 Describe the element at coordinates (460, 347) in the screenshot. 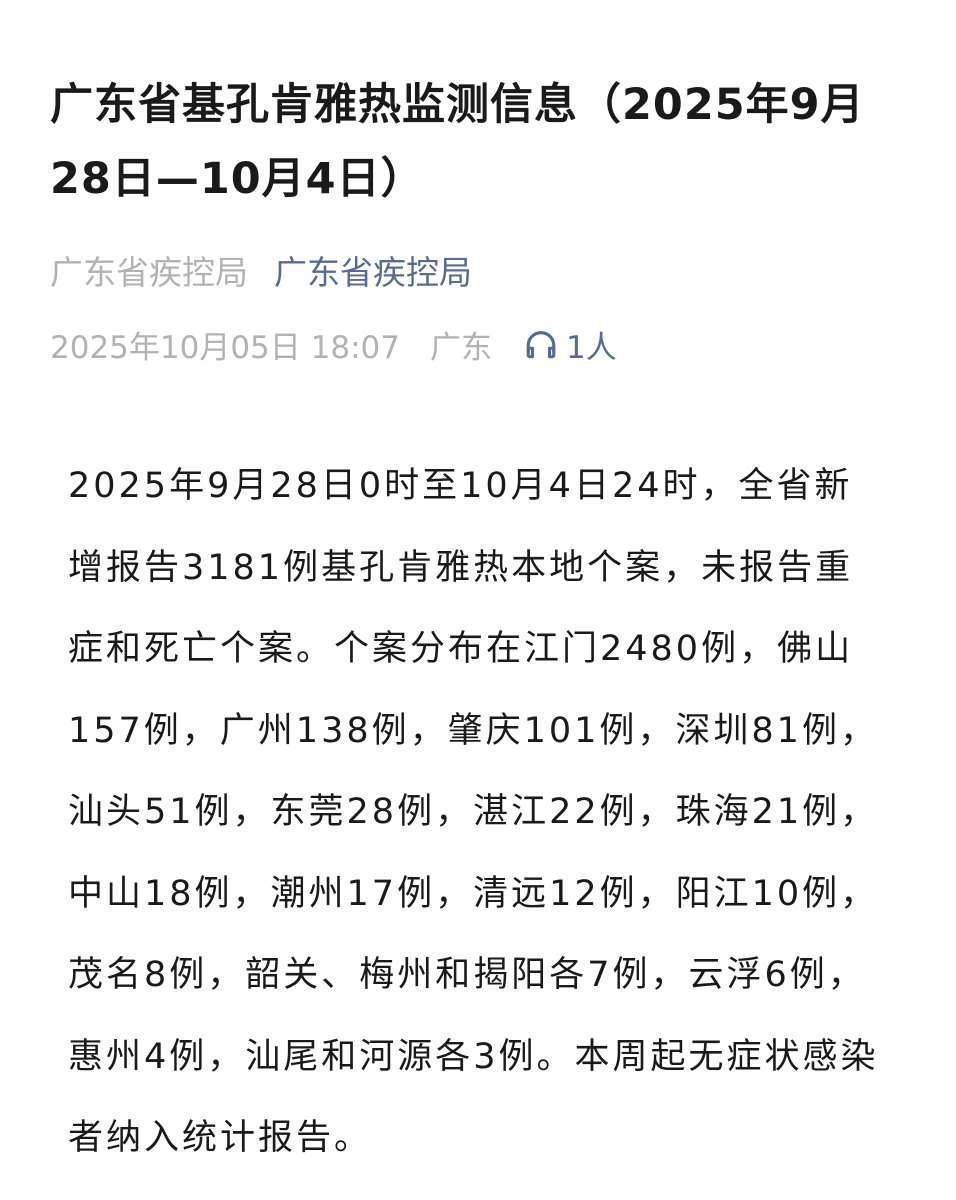

I see `publish-location: 广东` at that location.